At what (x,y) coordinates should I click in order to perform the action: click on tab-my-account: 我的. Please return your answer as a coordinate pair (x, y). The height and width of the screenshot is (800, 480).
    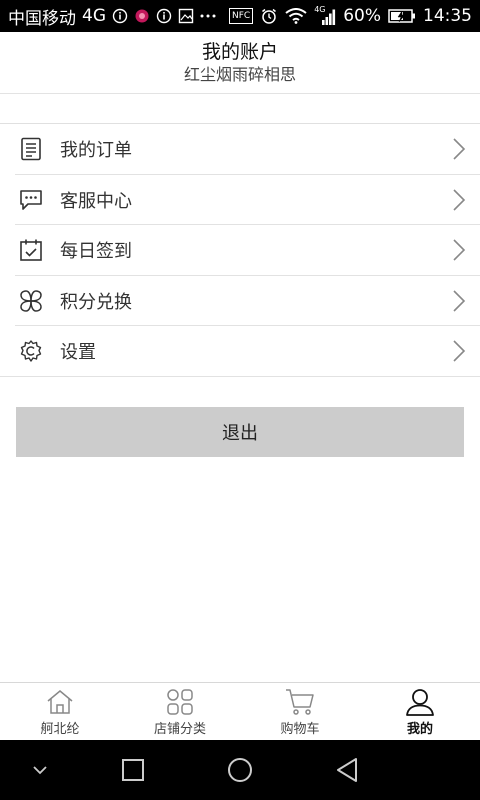
    Looking at the image, I should click on (420, 711).